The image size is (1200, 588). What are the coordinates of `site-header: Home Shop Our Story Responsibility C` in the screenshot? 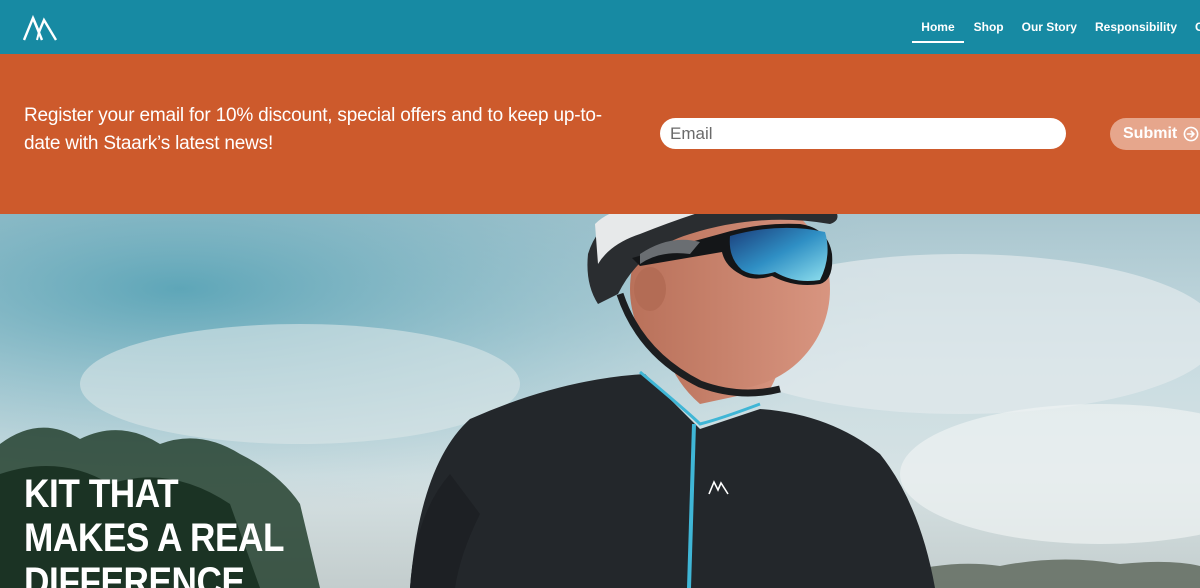 It's located at (600, 27).